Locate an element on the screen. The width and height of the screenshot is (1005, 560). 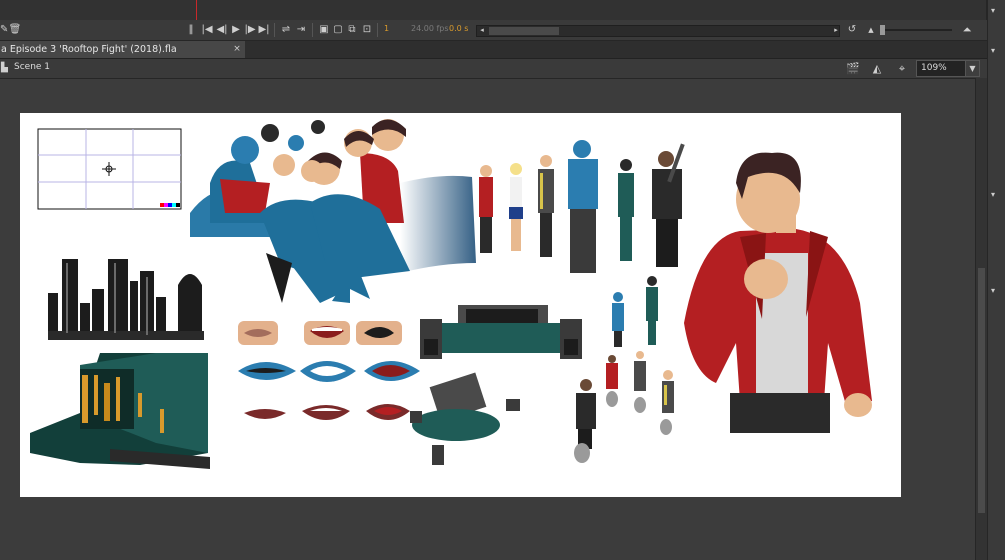
character-teal-female is located at coordinates (626, 210).